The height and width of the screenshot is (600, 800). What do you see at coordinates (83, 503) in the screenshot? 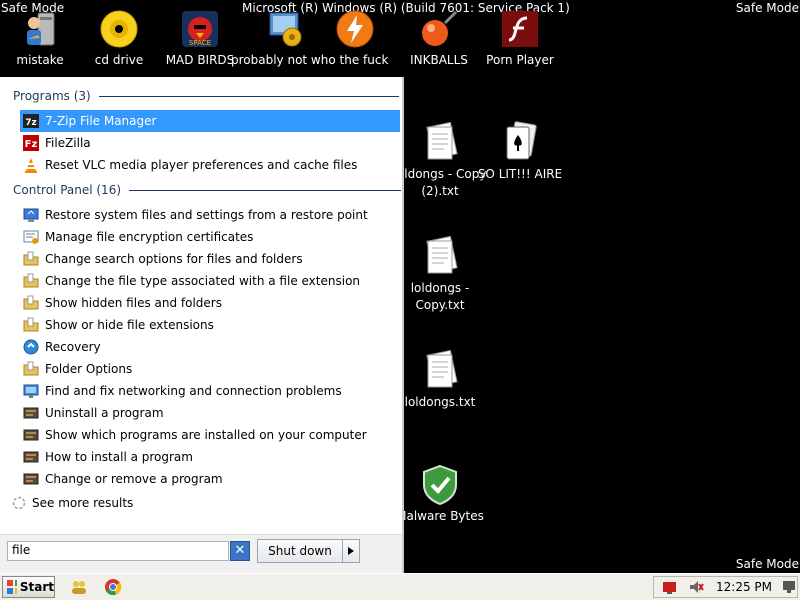
I see `see-more-label: See more results` at bounding box center [83, 503].